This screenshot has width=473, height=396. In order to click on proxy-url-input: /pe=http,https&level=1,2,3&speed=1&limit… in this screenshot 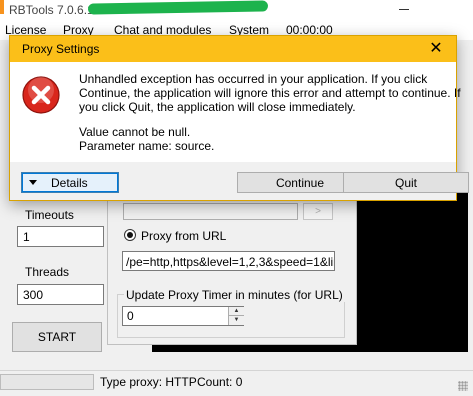, I will do `click(228, 261)`.